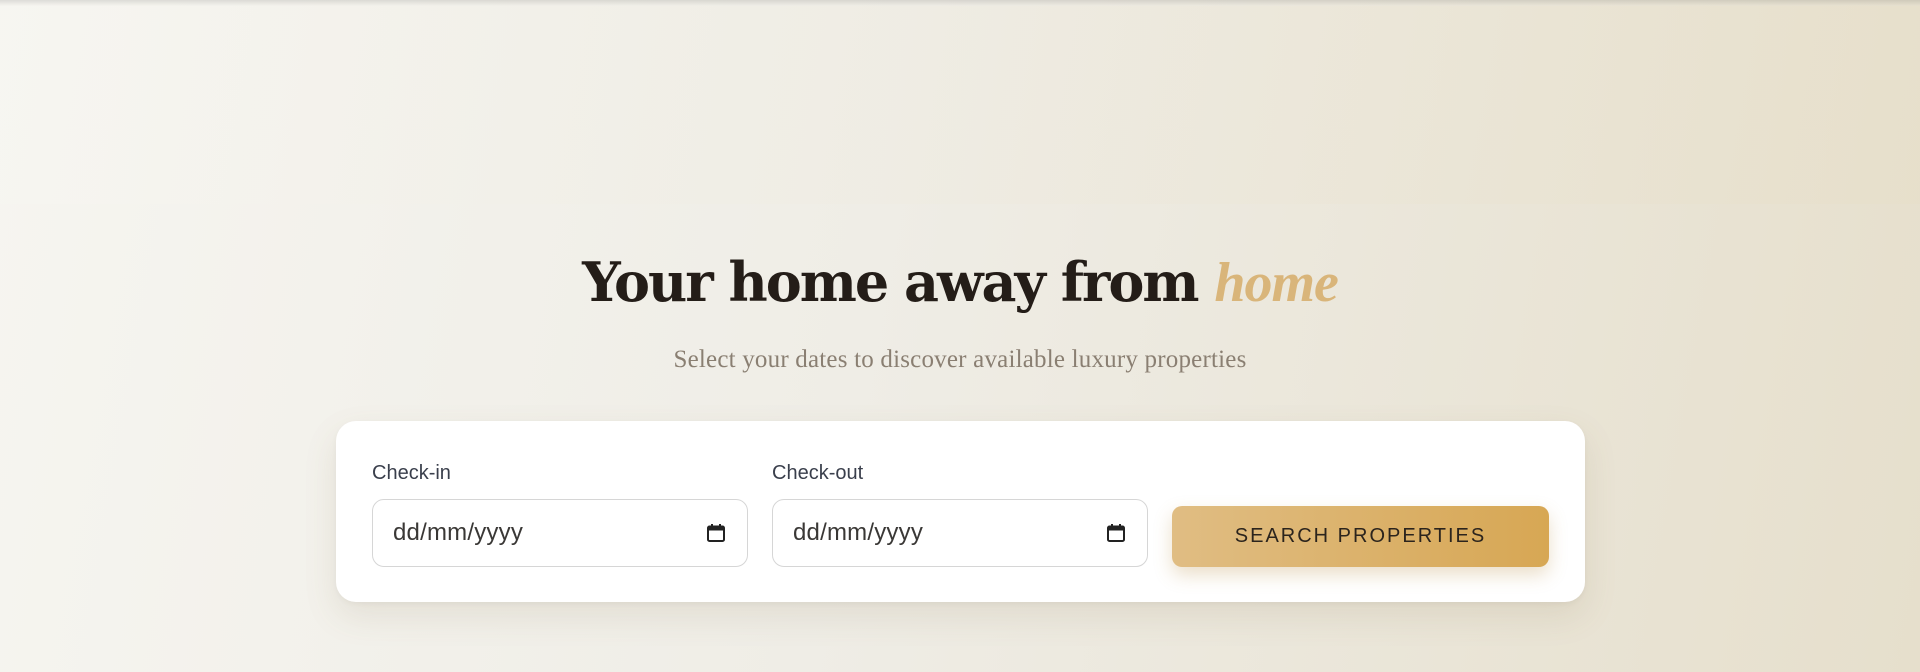 The width and height of the screenshot is (1920, 672). Describe the element at coordinates (1360, 536) in the screenshot. I see `search-properties-button: SEARCH PROPERTIES` at that location.